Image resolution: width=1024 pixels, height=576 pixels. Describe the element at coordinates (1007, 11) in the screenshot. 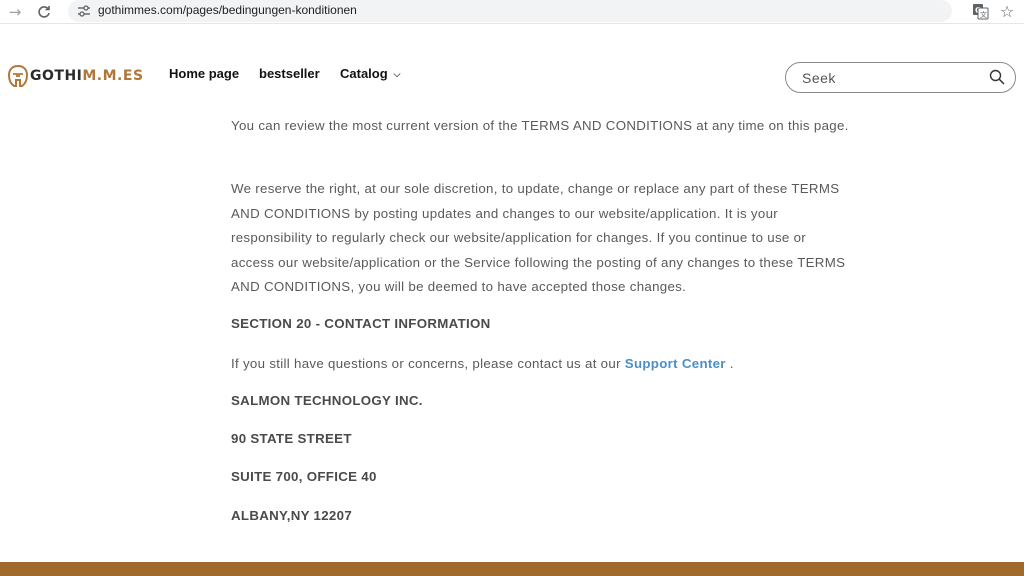

I see `bookmark-star-icon: ☆` at that location.